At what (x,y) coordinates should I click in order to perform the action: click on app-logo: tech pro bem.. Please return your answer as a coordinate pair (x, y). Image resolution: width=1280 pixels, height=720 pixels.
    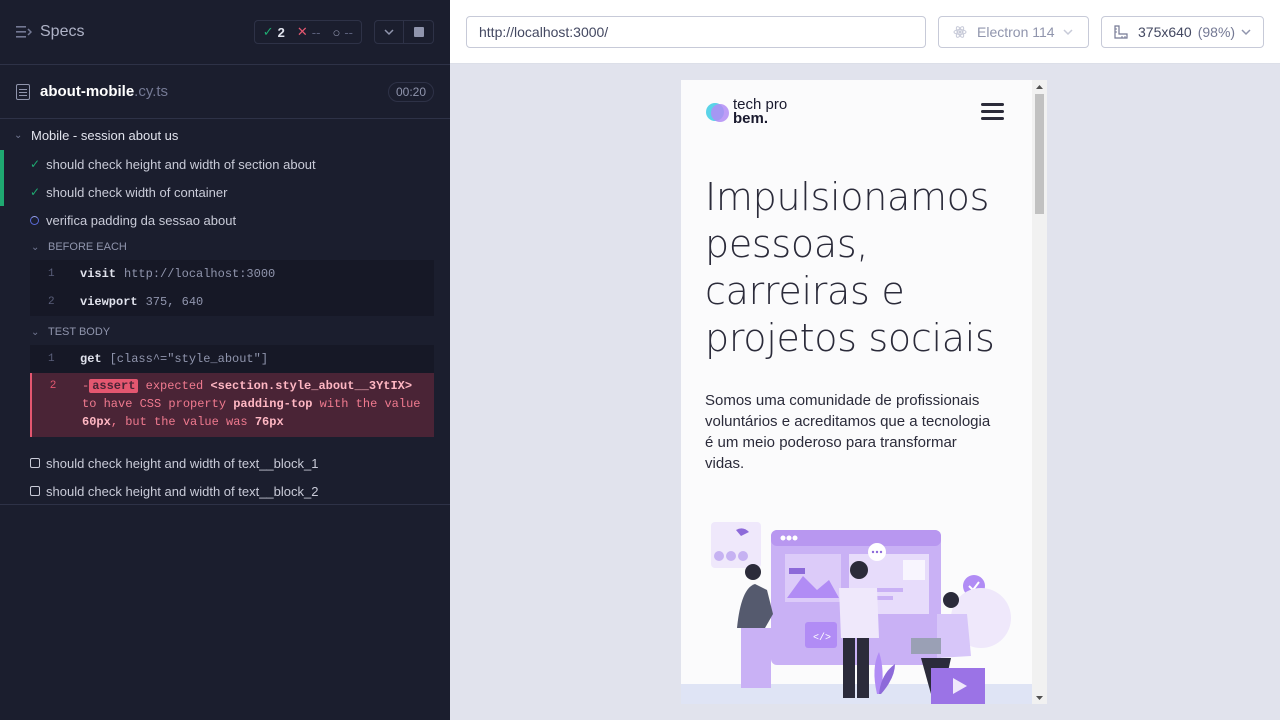
    Looking at the image, I should click on (746, 112).